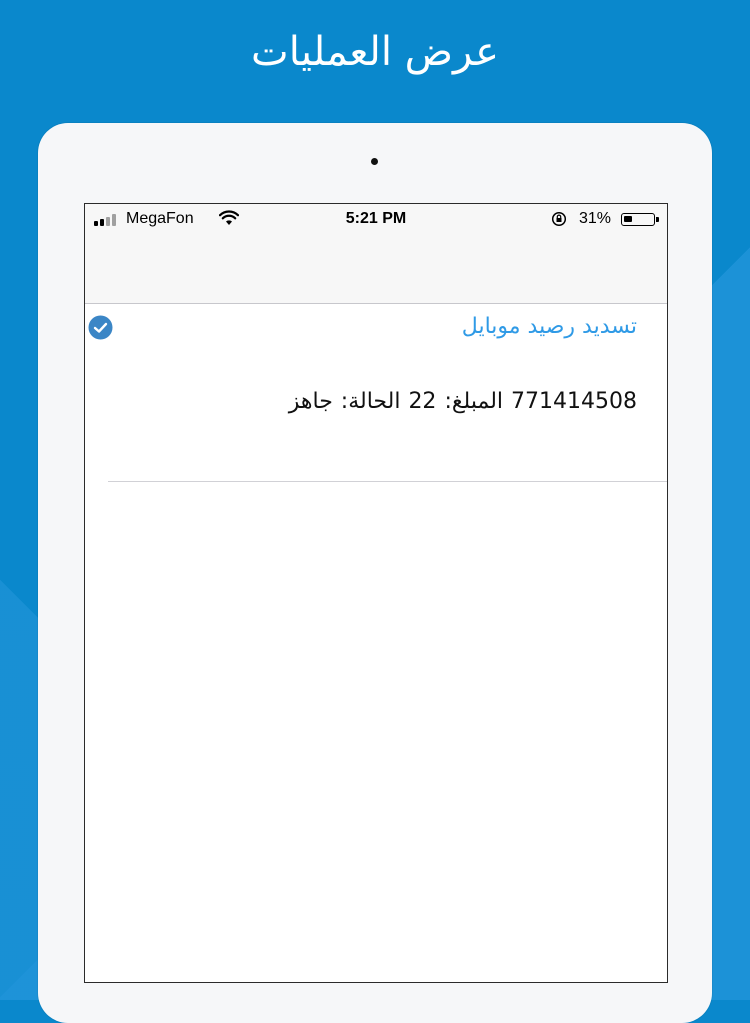 The width and height of the screenshot is (750, 1023). Describe the element at coordinates (595, 218) in the screenshot. I see `battery-percent: 31%` at that location.